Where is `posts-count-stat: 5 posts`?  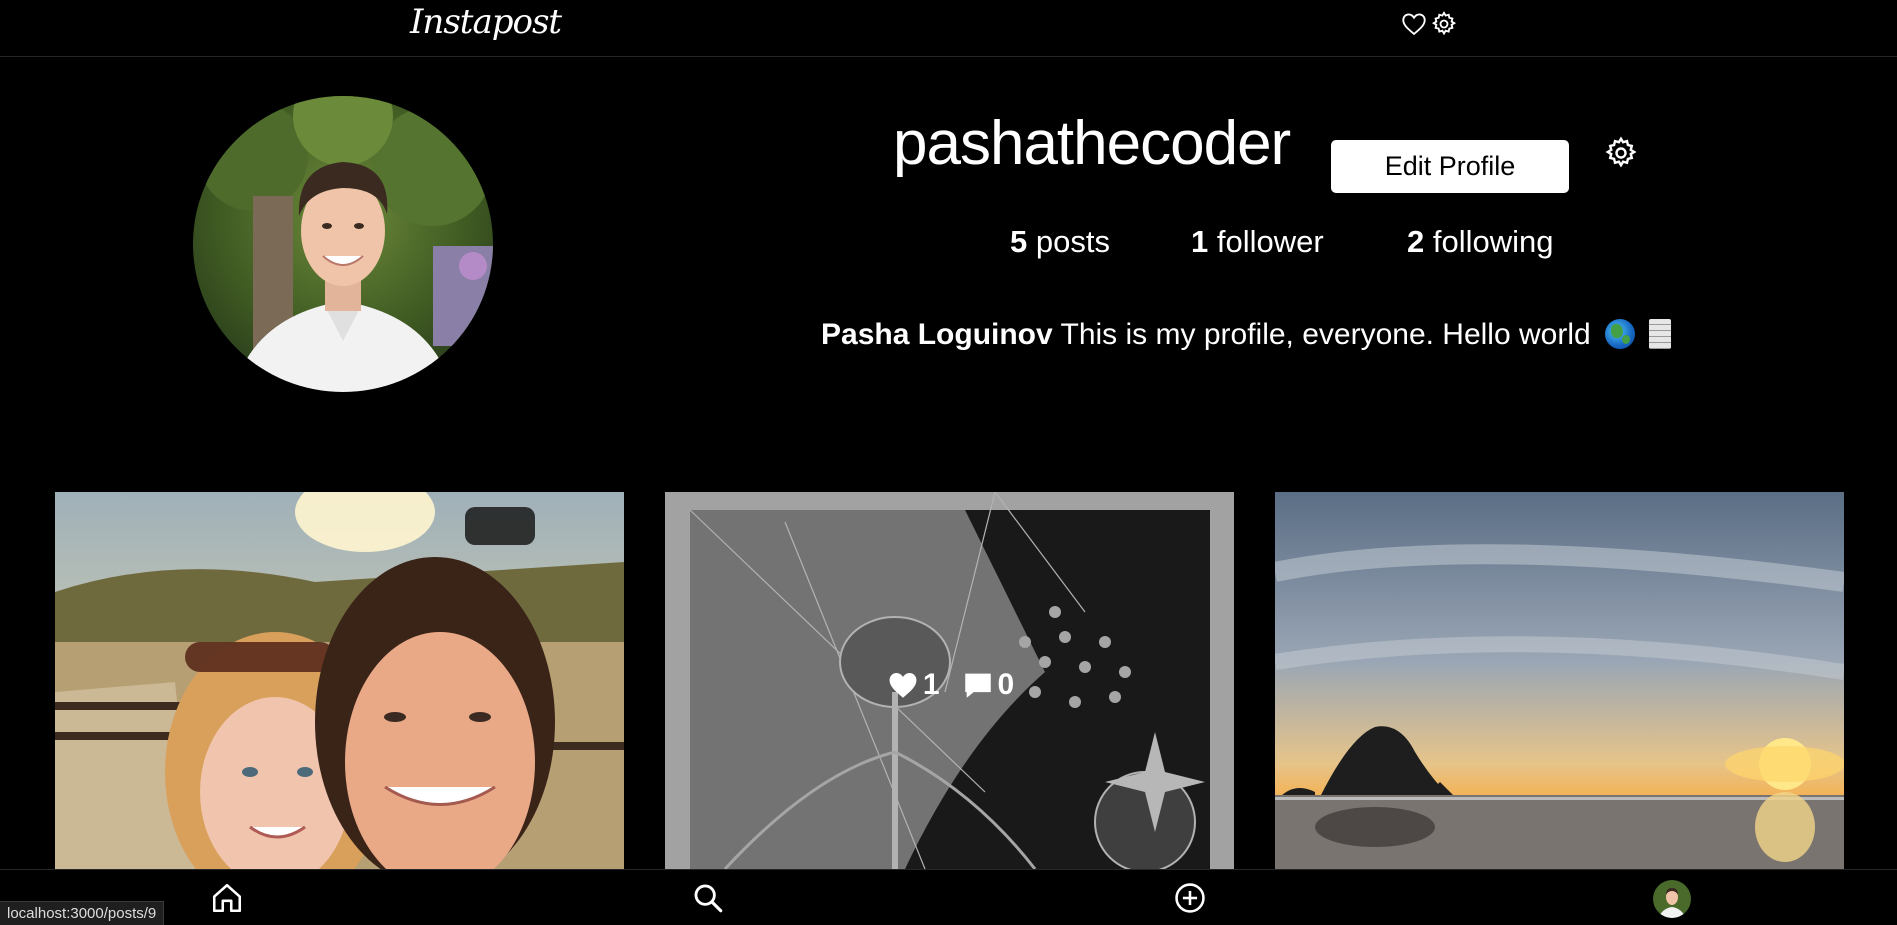 posts-count-stat: 5 posts is located at coordinates (1060, 242).